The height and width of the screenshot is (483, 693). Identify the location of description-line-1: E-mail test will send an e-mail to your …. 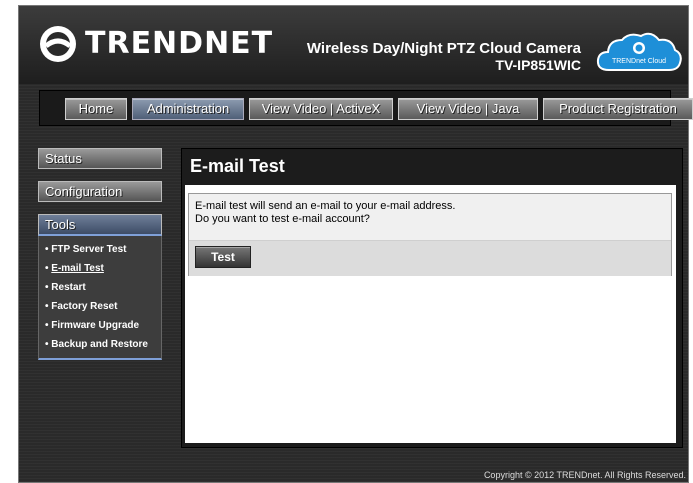
(325, 206).